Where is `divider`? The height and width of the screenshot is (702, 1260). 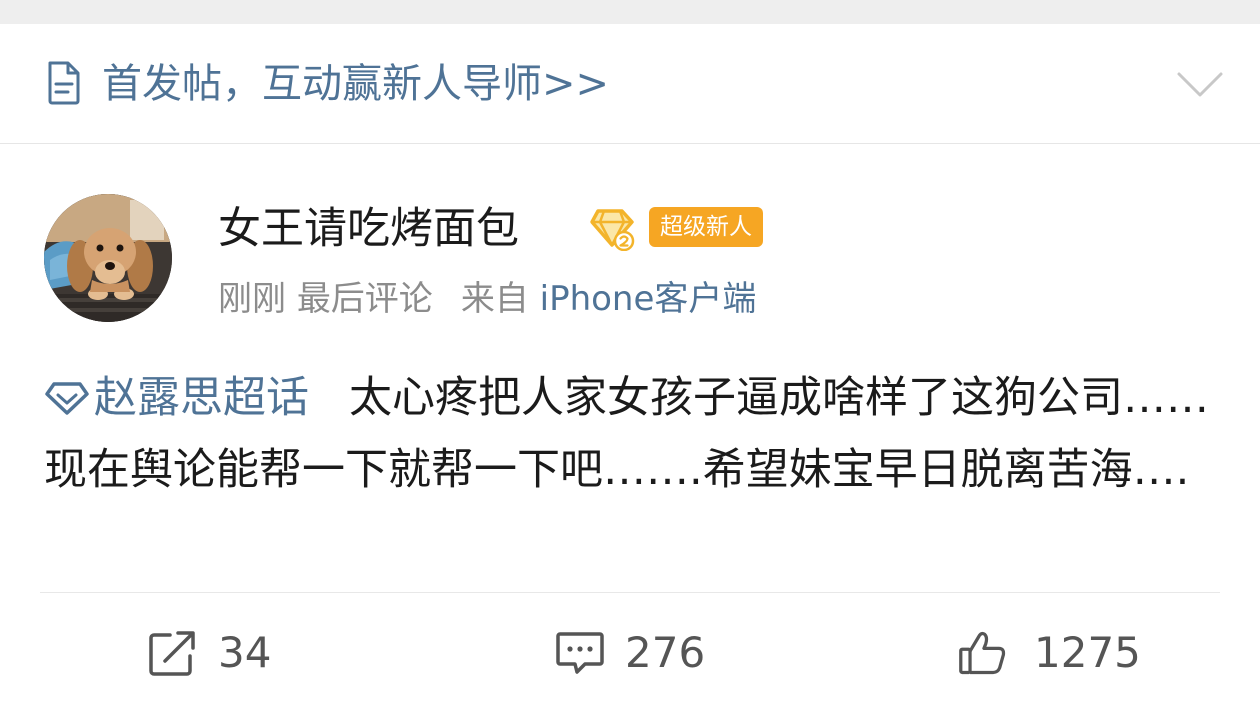 divider is located at coordinates (630, 592).